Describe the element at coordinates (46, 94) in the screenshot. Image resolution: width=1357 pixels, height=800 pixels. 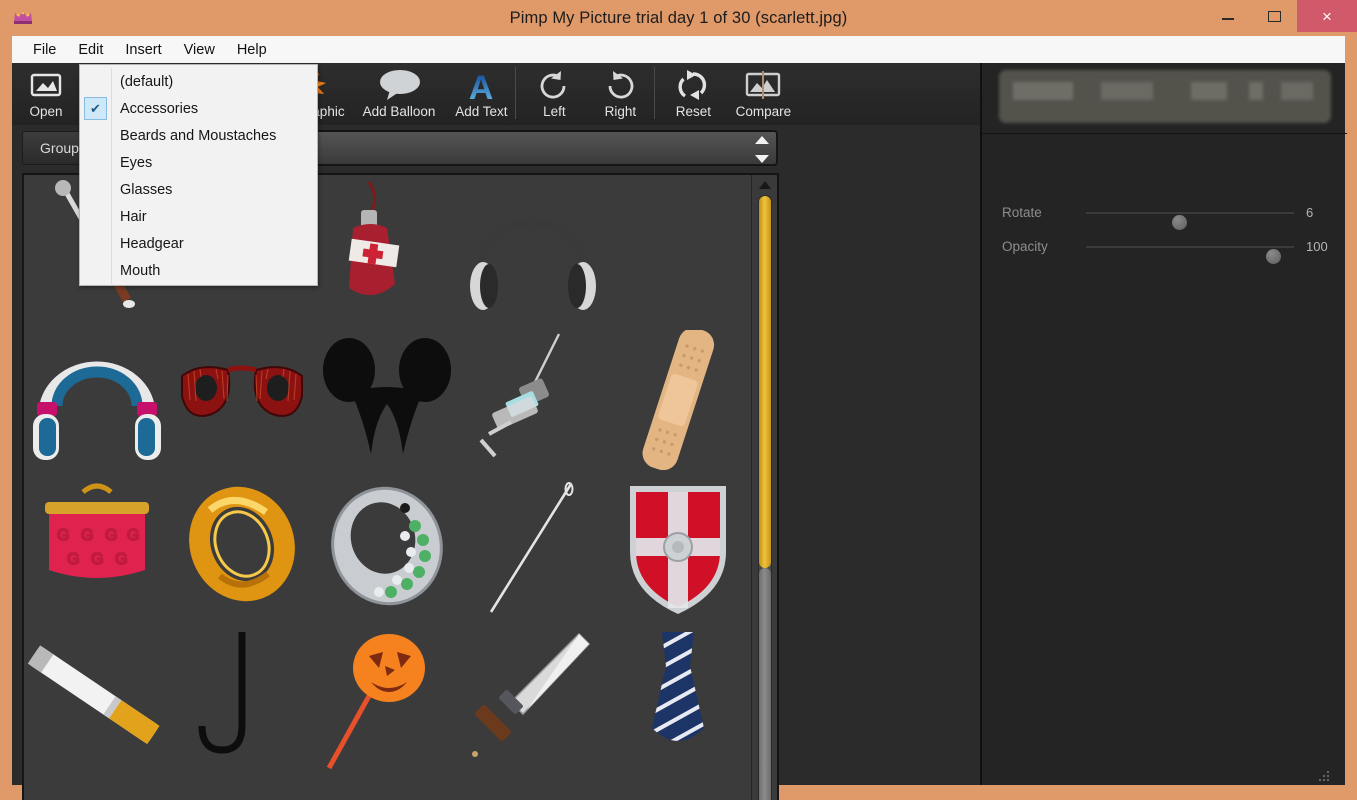
I see `open-button: Open` at that location.